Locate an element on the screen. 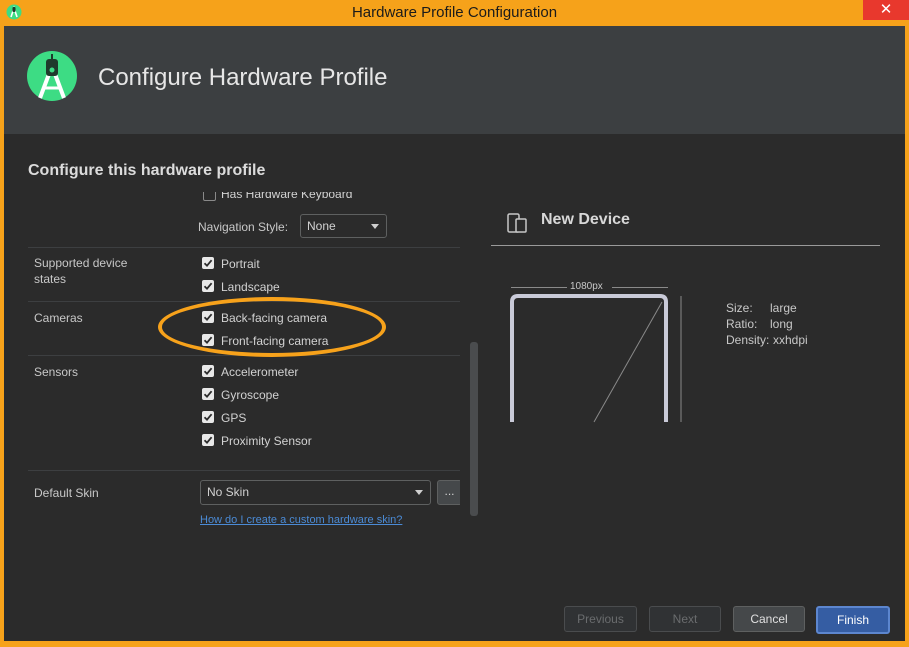 The image size is (909, 647). proximity-sensor-checkbox is located at coordinates (208, 440).